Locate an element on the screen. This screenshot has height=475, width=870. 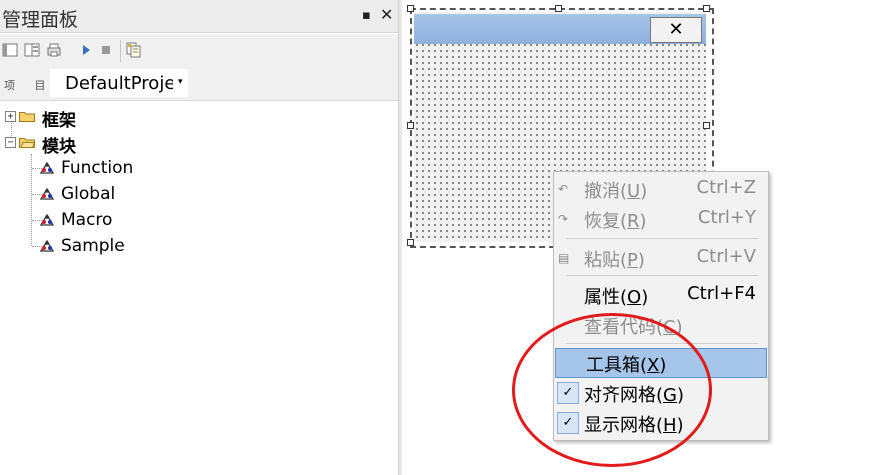
panel-toolbar is located at coordinates (199, 50).